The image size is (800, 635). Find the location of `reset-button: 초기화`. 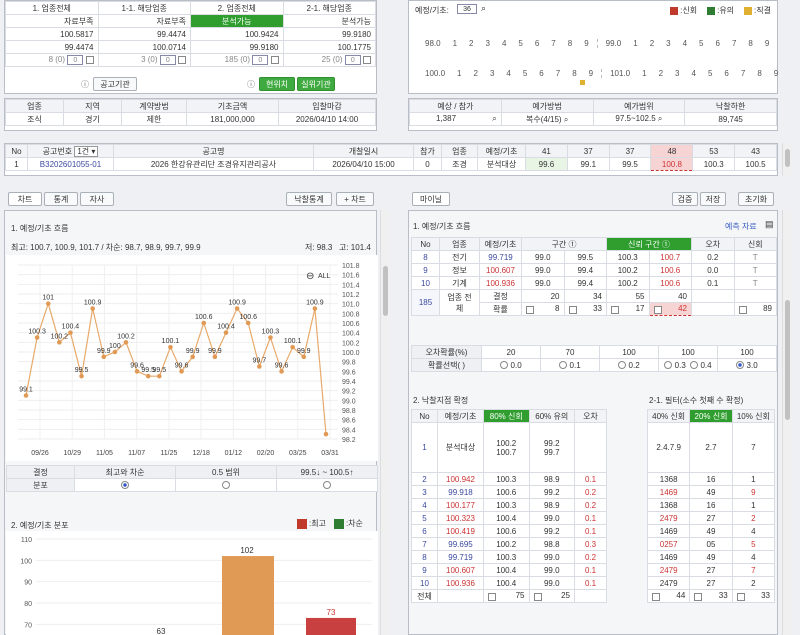

reset-button: 초기화 is located at coordinates (756, 199).